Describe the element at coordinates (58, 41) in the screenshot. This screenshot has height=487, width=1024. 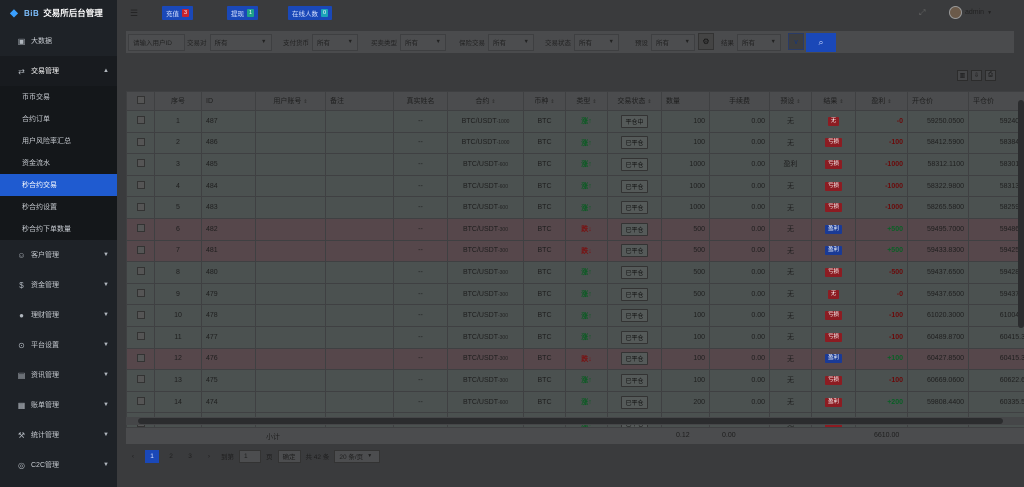
I see `sidebar-item-bigdata: ▣ 大数据` at that location.